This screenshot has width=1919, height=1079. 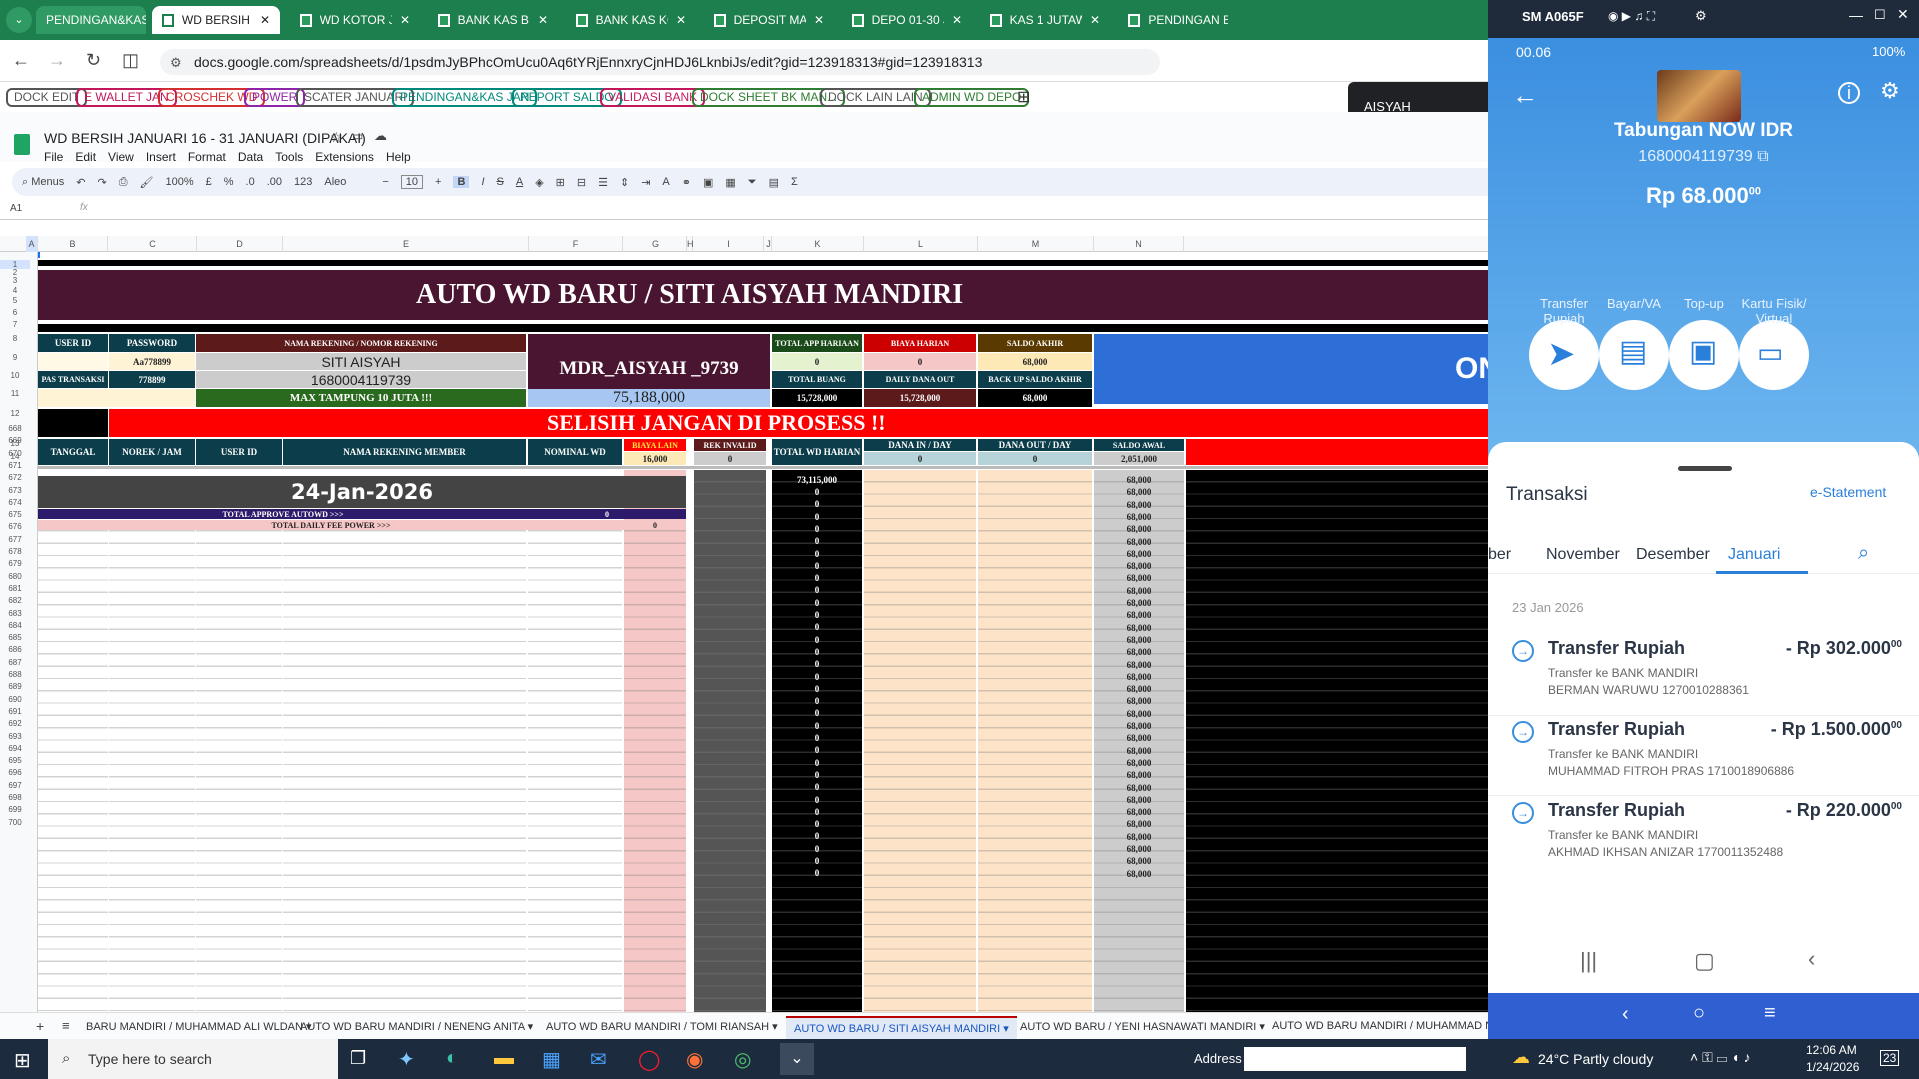 What do you see at coordinates (380, 136) in the screenshot?
I see `cloud-icon: ☁` at bounding box center [380, 136].